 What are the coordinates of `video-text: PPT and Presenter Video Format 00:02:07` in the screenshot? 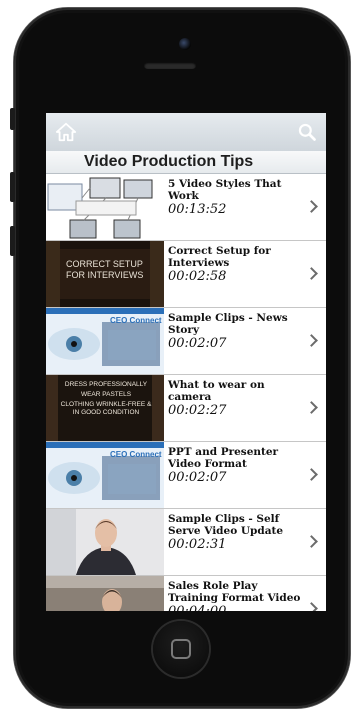 It's located at (238, 465).